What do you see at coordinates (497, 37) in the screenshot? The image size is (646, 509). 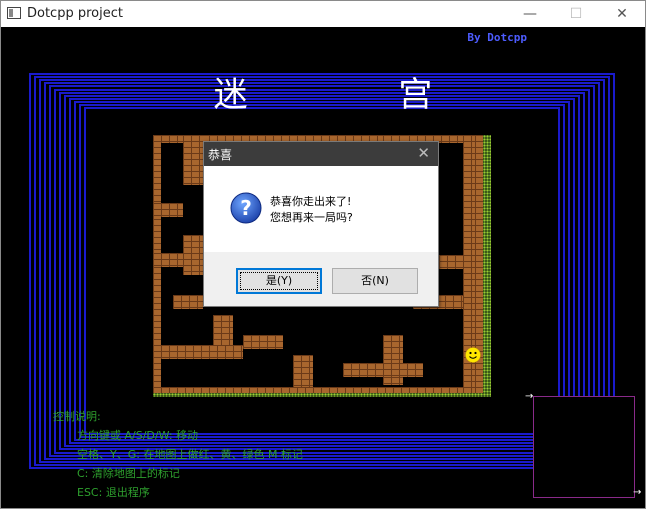 I see `author-label: By Dotcpp` at bounding box center [497, 37].